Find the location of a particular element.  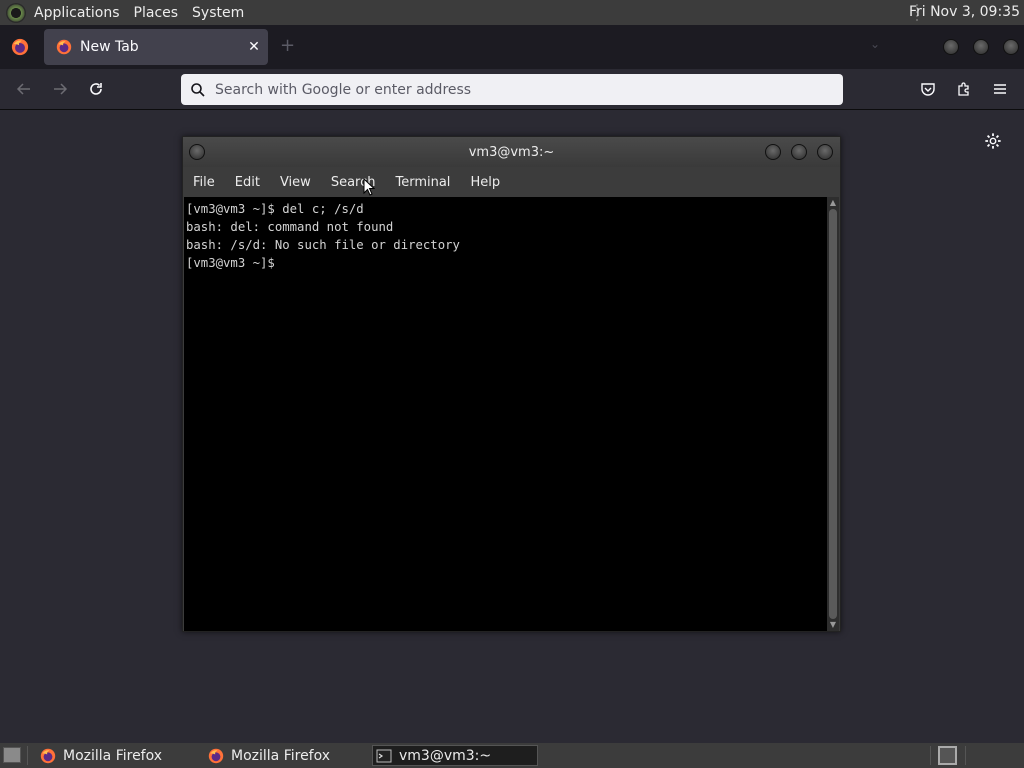

tab-label: New Tab is located at coordinates (109, 47).